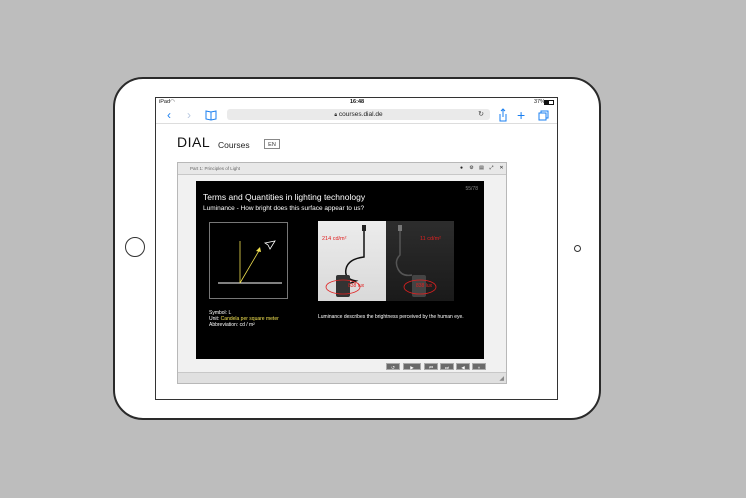 The width and height of the screenshot is (746, 498). What do you see at coordinates (135, 247) in the screenshot?
I see `home-button` at bounding box center [135, 247].